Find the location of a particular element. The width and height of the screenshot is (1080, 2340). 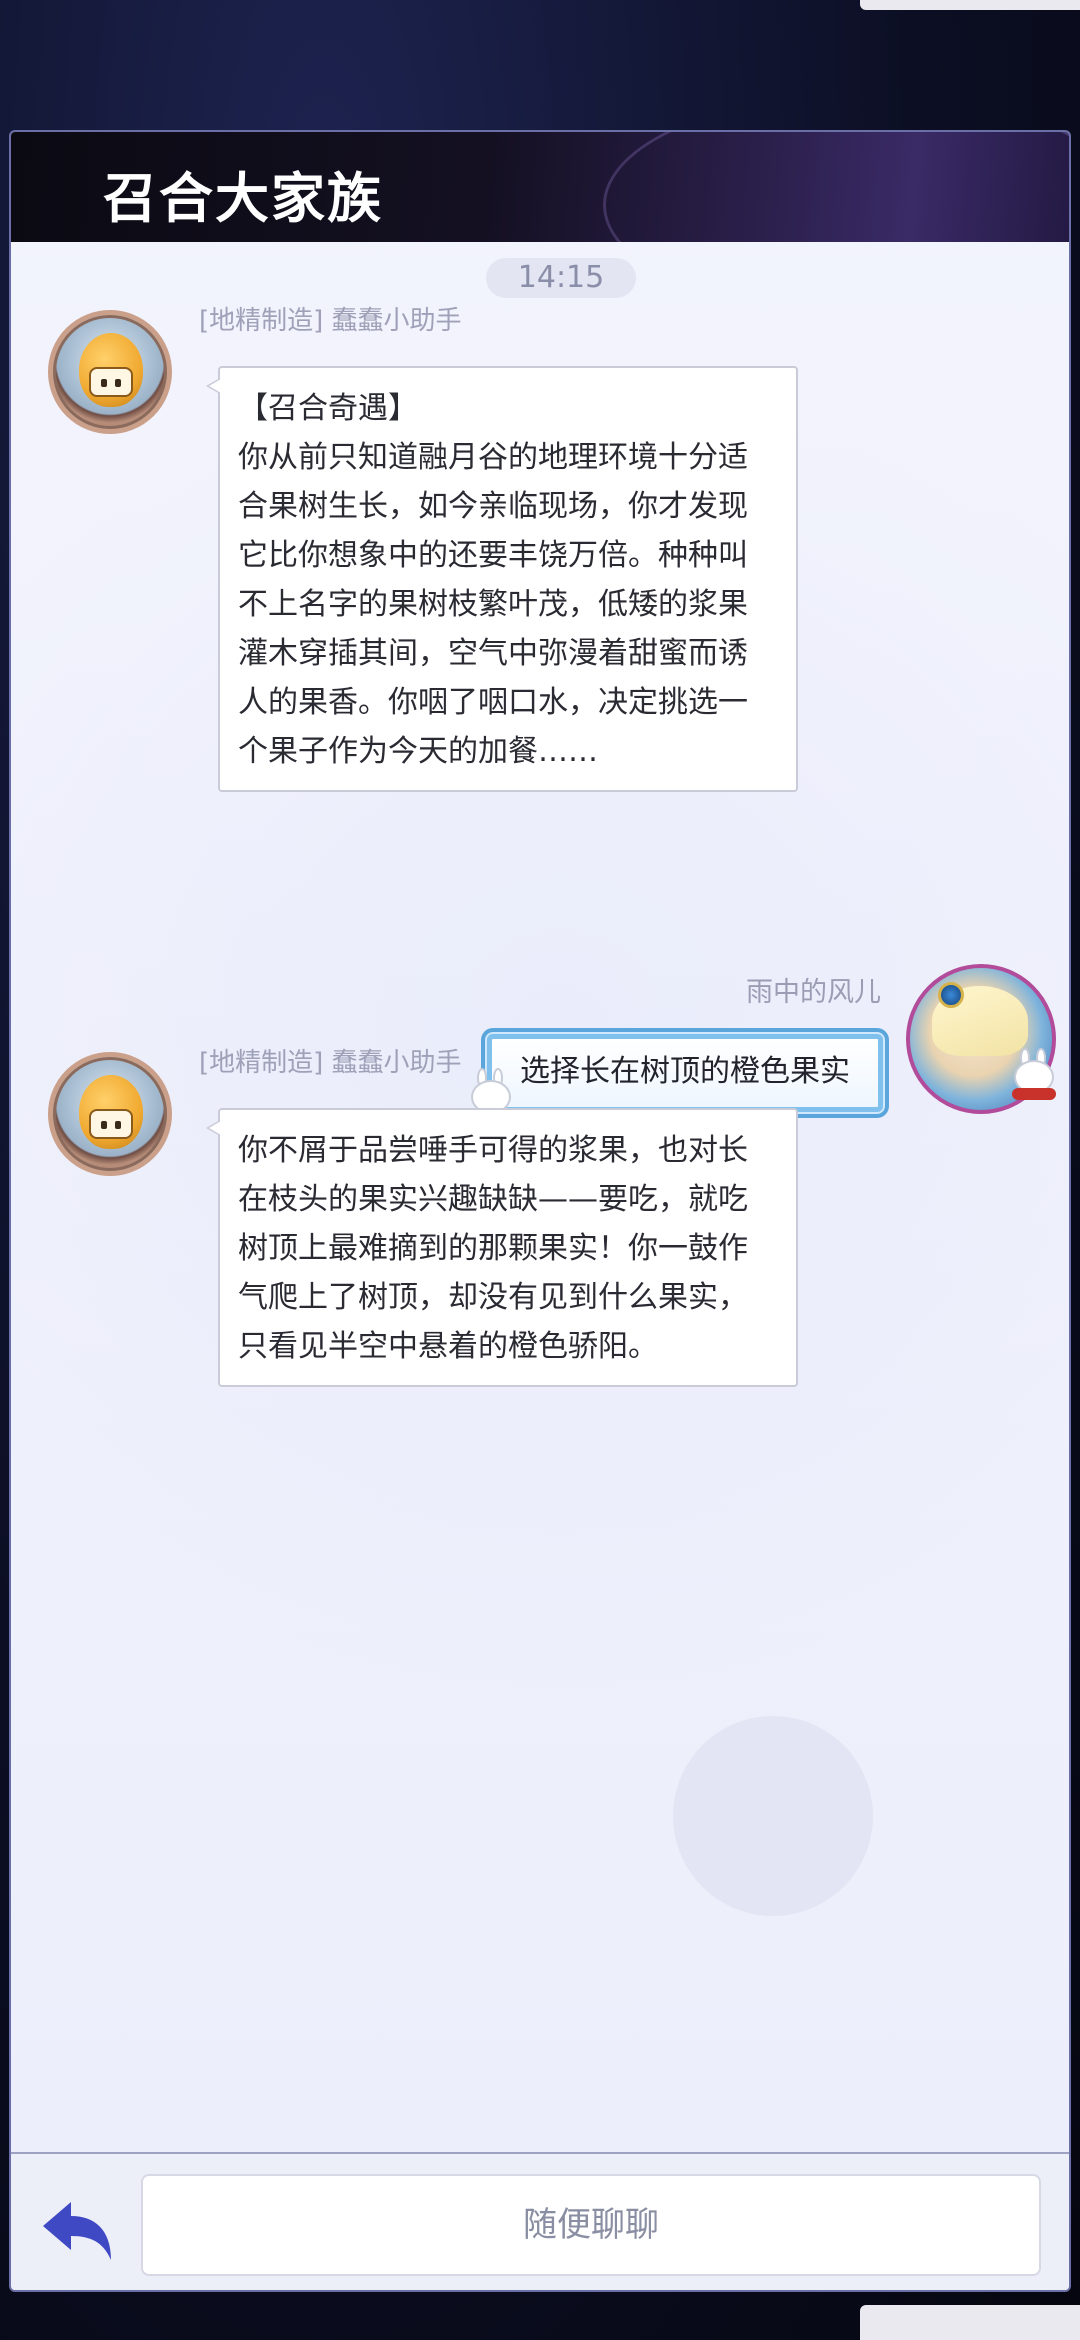

chat-footer: 随便聊聊 is located at coordinates (540, 2221).